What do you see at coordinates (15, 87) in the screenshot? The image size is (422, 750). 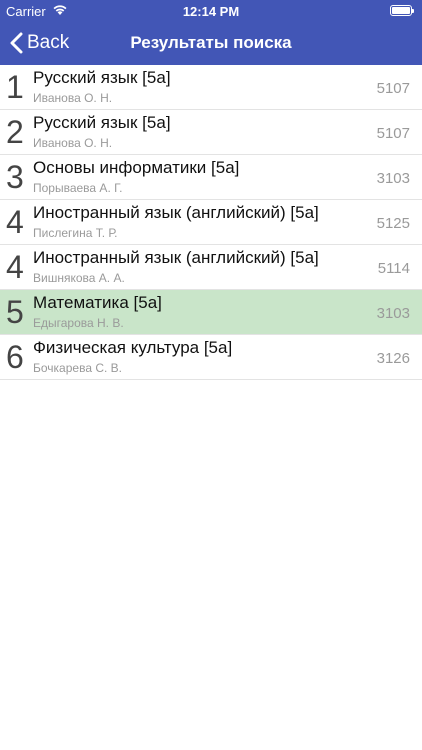 I see `lesson-number: 1` at bounding box center [15, 87].